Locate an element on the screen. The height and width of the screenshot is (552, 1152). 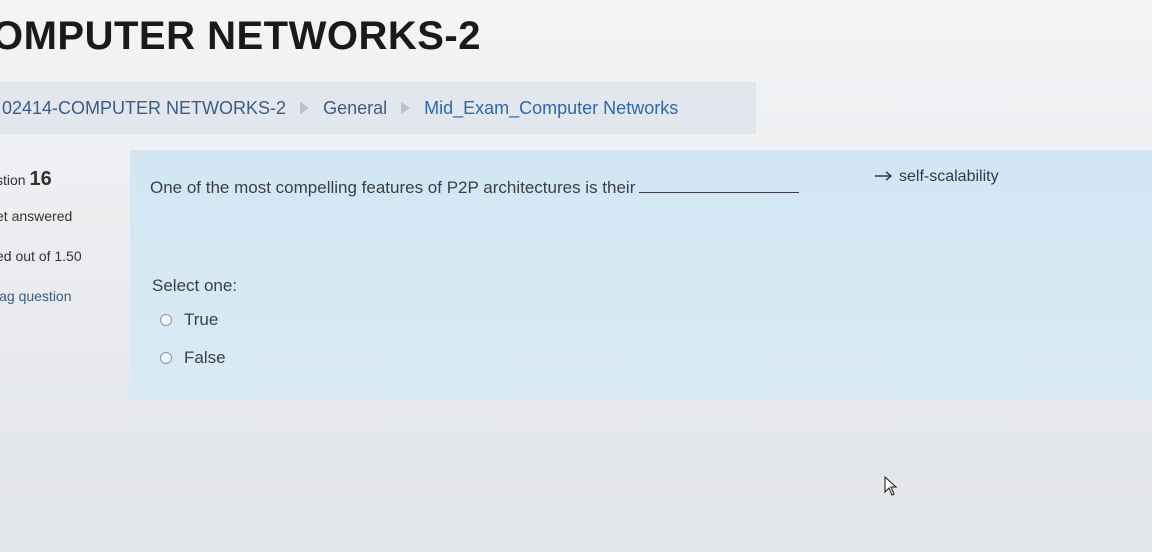
question-number-prefix: stion is located at coordinates (13, 180).